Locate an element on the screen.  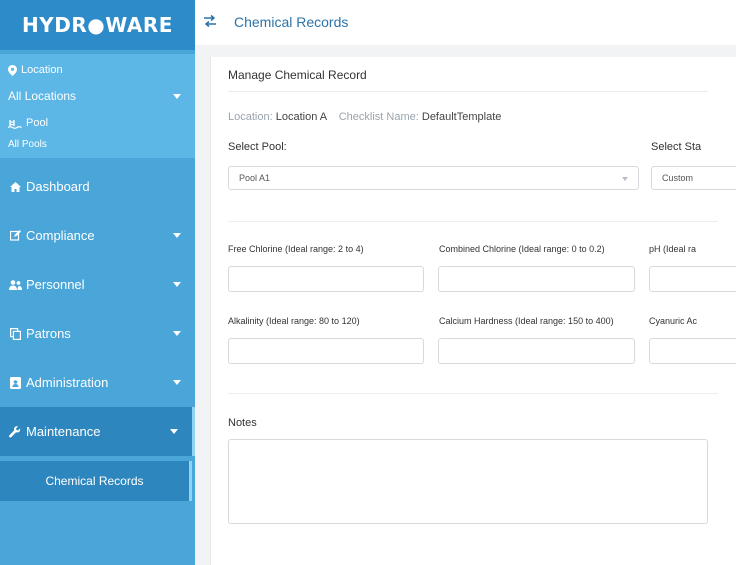
home-icon is located at coordinates (15, 186).